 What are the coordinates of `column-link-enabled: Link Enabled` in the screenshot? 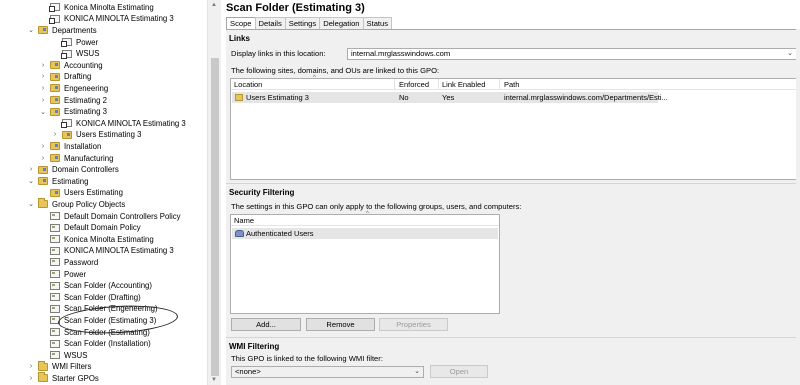 It's located at (463, 84).